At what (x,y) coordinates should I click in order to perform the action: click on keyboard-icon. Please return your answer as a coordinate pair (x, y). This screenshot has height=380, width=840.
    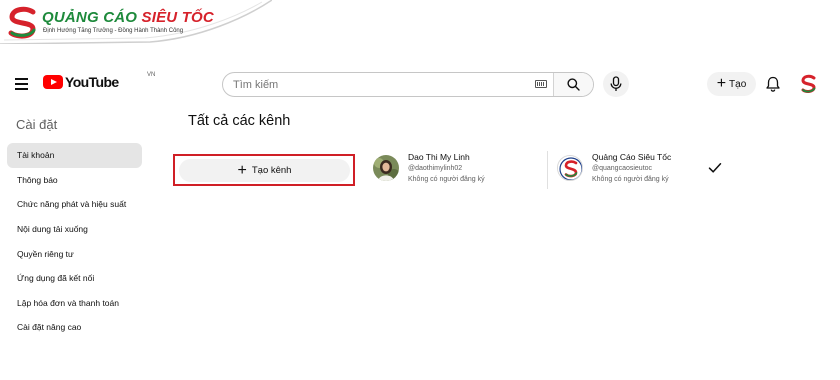
    Looking at the image, I should click on (541, 84).